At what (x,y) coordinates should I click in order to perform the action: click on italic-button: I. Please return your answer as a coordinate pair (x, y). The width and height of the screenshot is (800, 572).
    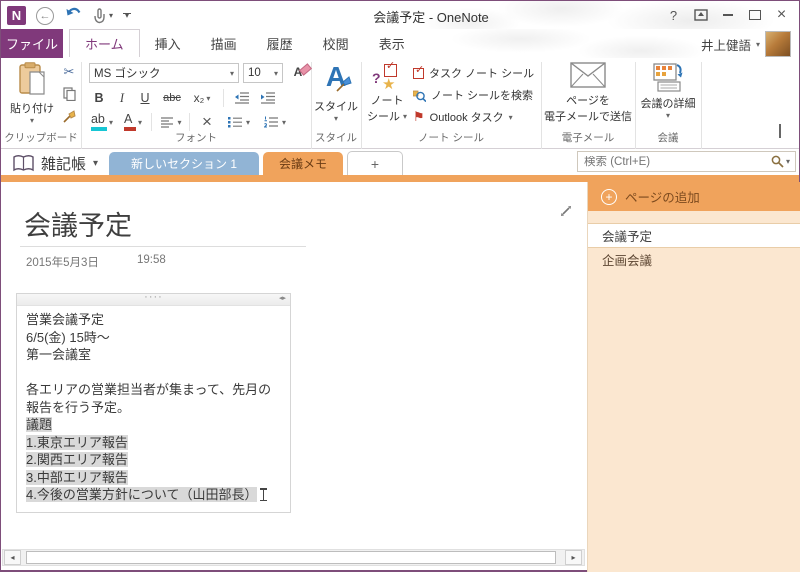
    Looking at the image, I should click on (122, 98).